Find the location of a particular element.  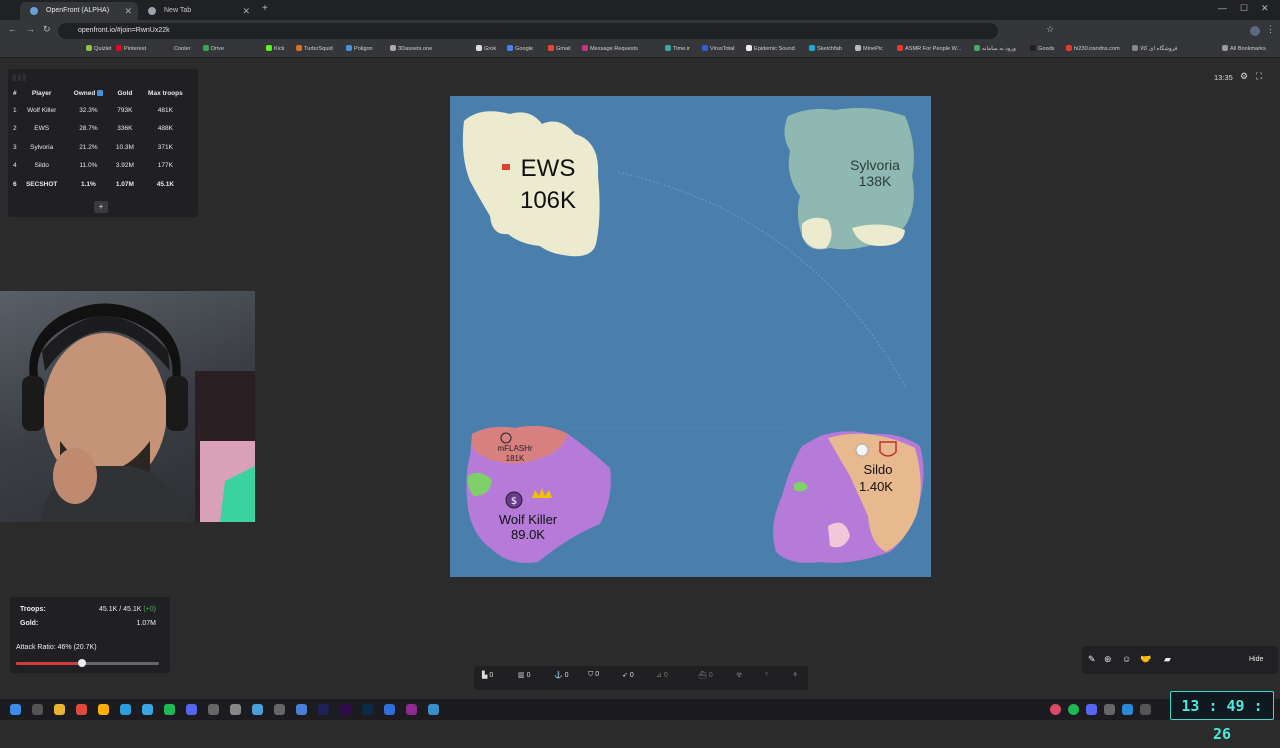

bookmark-item: Time.ir is located at coordinates (677, 48).